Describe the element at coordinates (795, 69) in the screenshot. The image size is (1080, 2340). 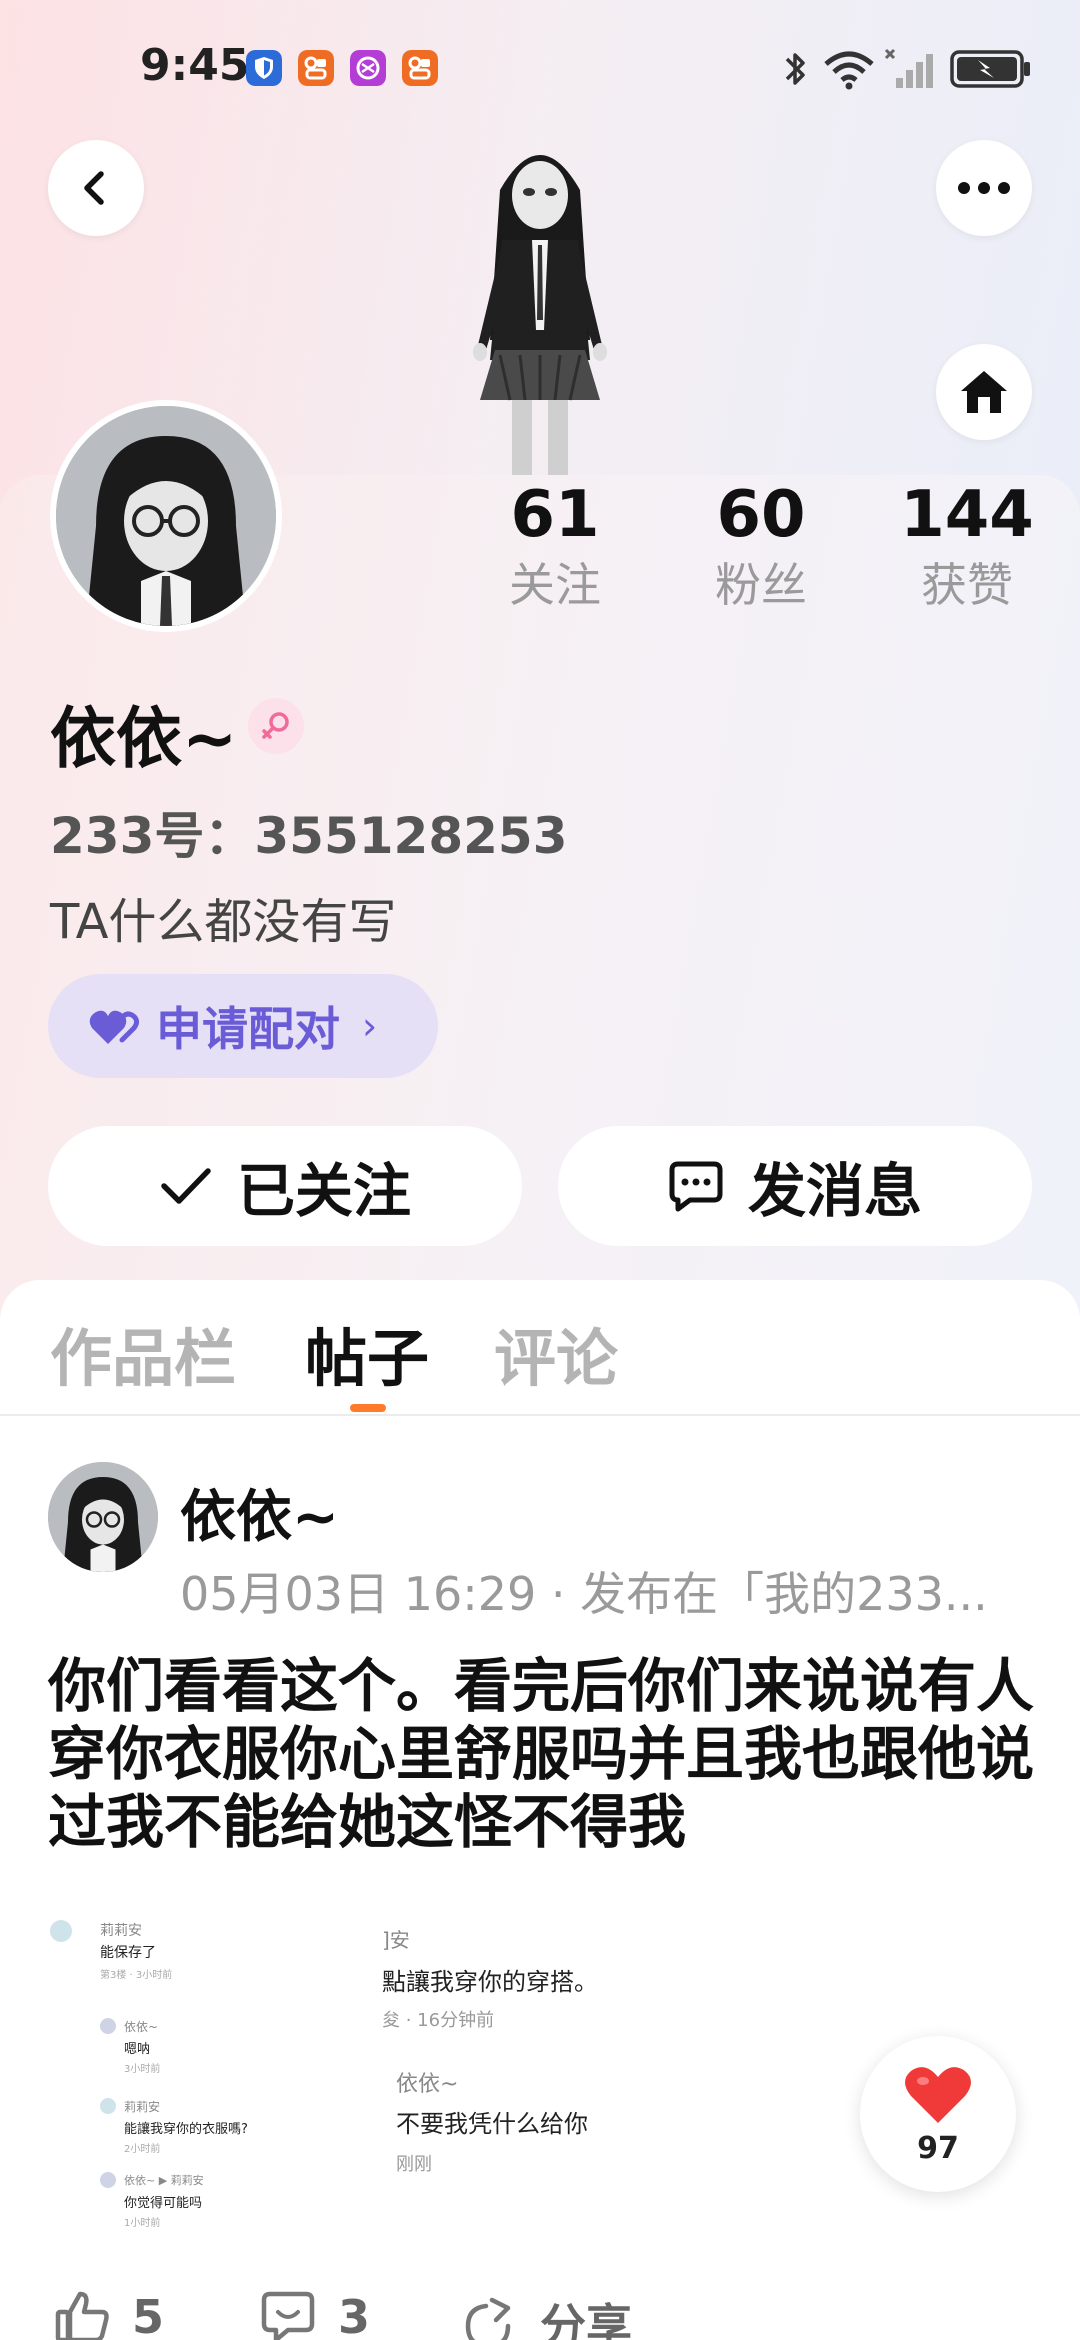
I see `bluetooth-icon` at that location.